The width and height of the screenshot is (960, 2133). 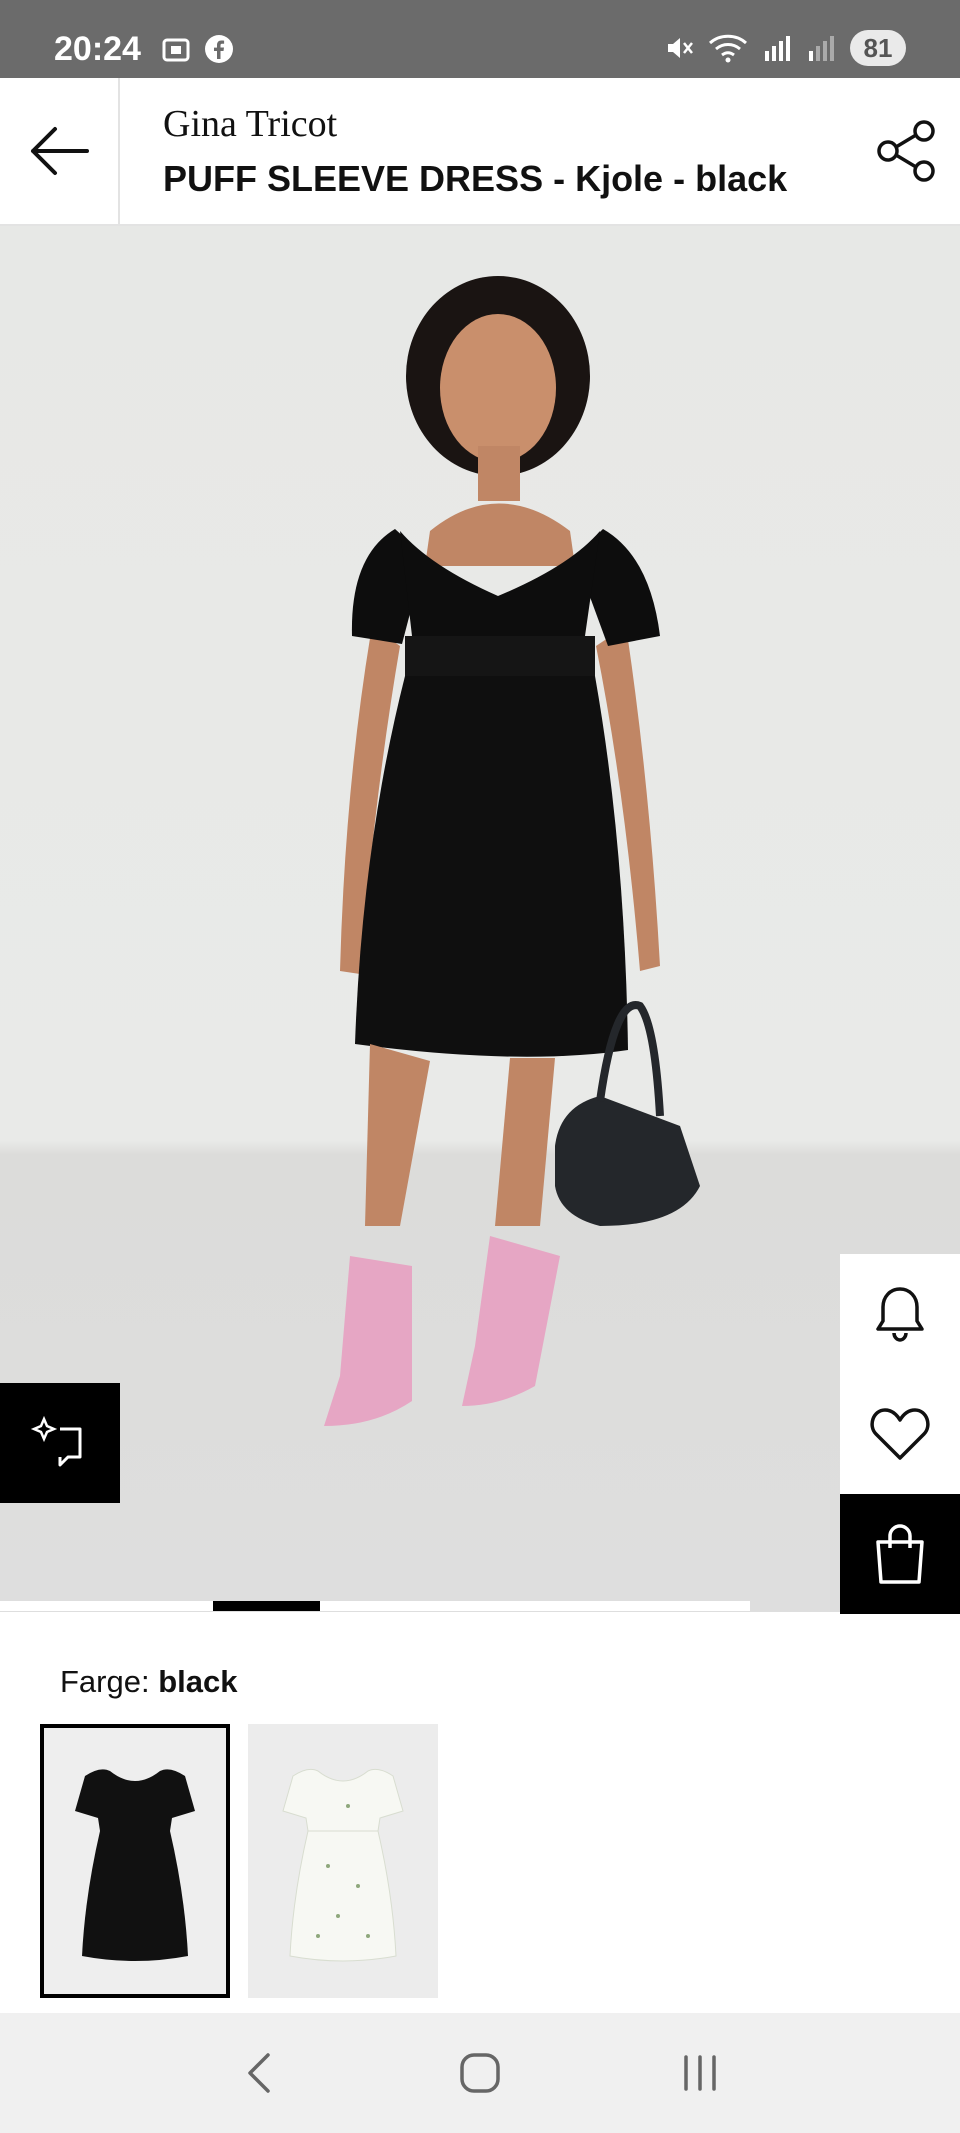 I want to click on heart-icon, so click(x=900, y=1434).